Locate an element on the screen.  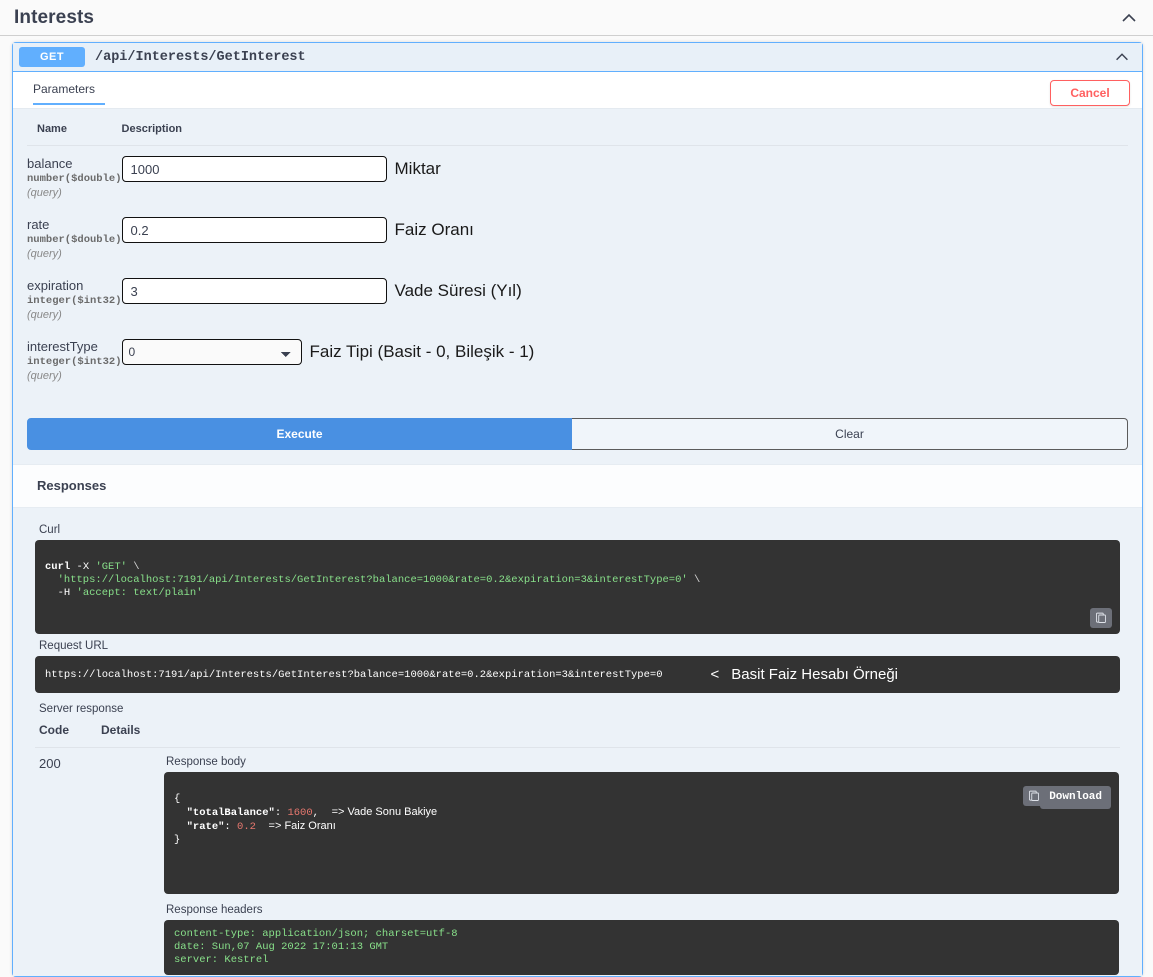
operation-path: /api/Interests/GetInterest is located at coordinates (200, 57).